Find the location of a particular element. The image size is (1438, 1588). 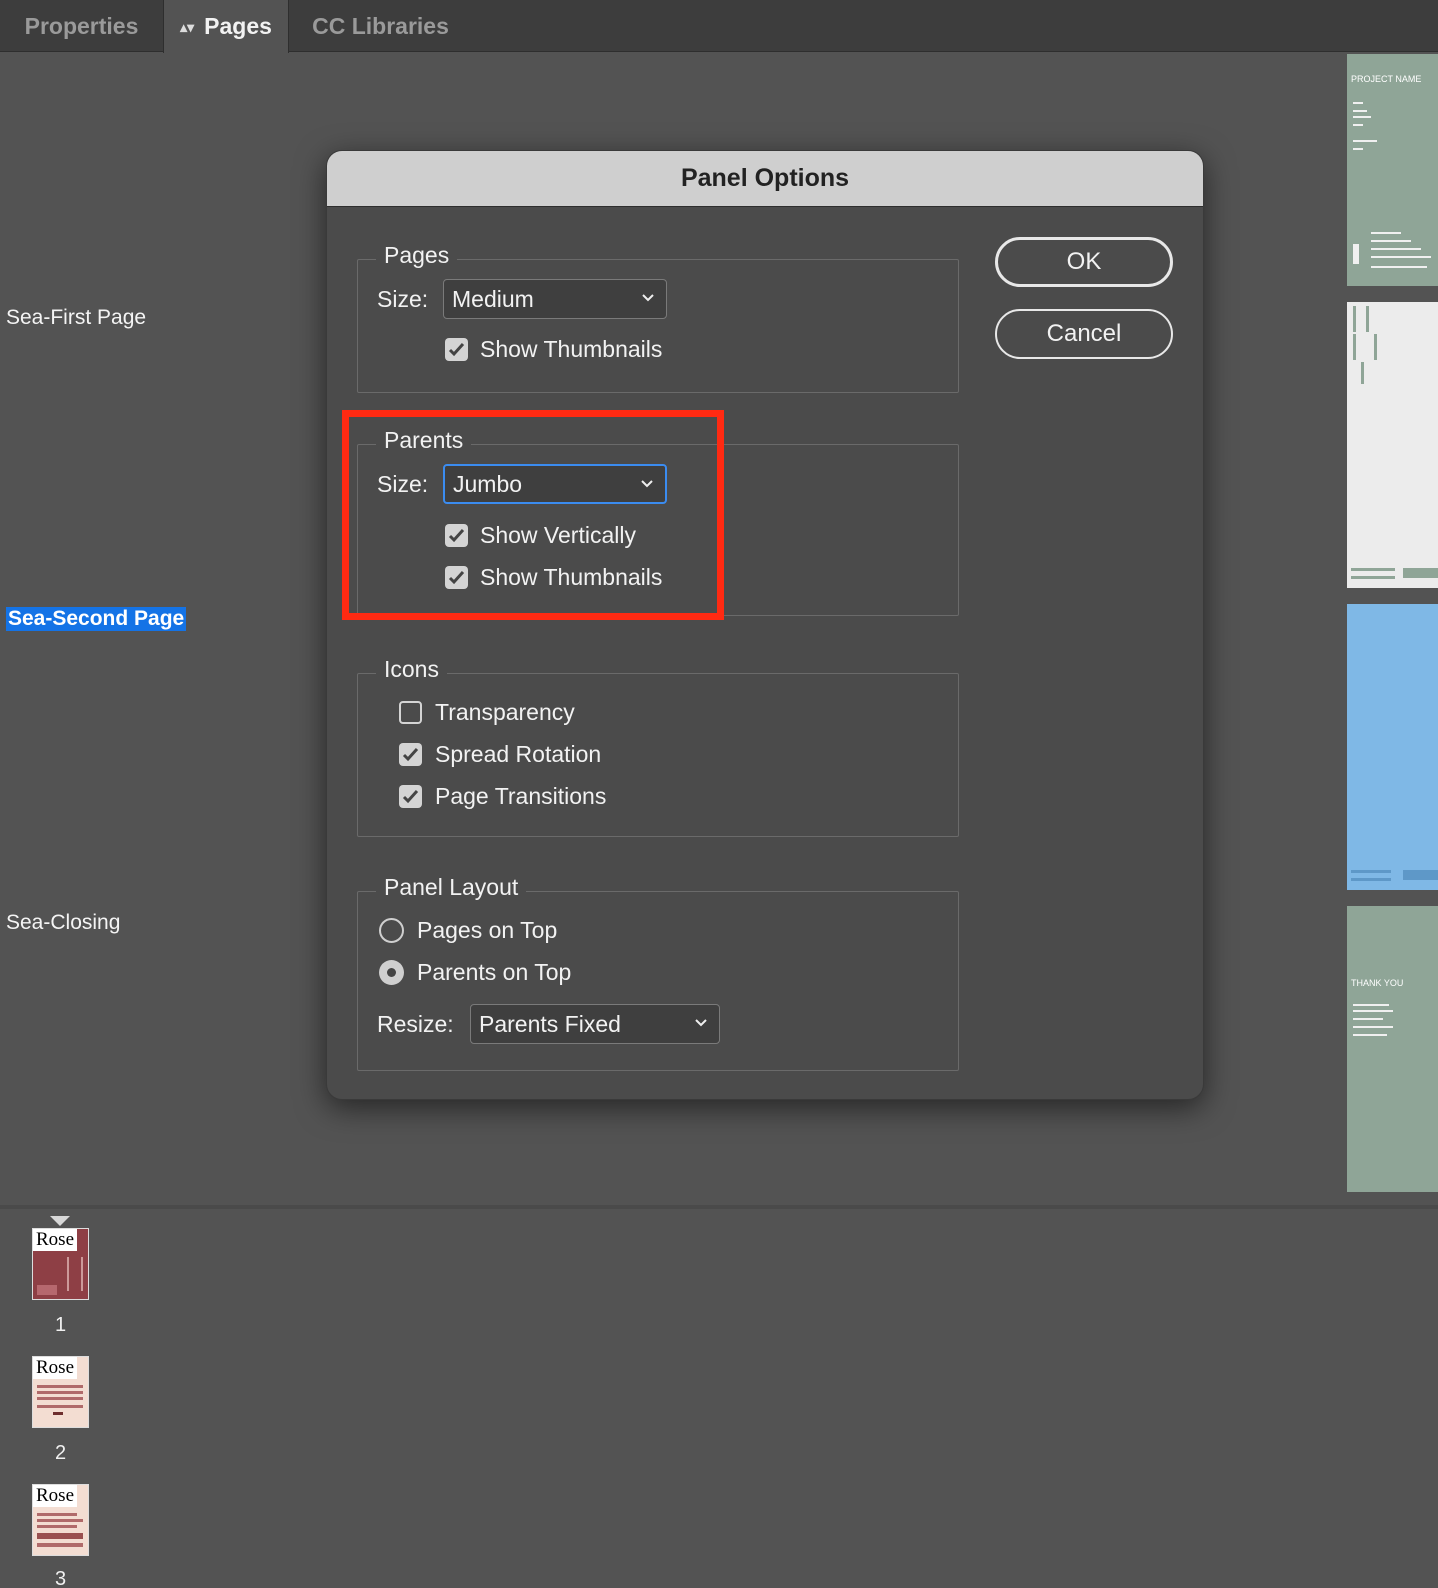

pages-on-top-radio is located at coordinates (391, 930).